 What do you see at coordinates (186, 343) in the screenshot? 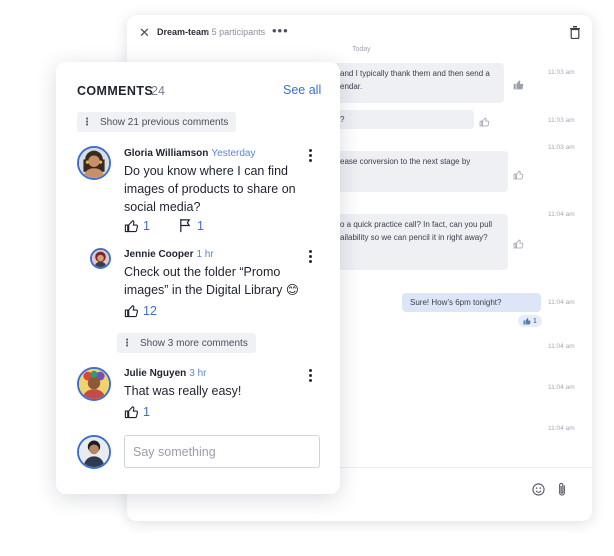
I see `show-more-comments-button: ⋮ Show 3 more comments` at bounding box center [186, 343].